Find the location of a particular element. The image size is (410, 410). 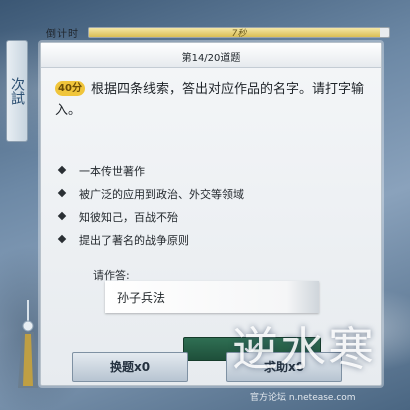

countdown-bar: 倒计时 7秒 is located at coordinates (215, 32).